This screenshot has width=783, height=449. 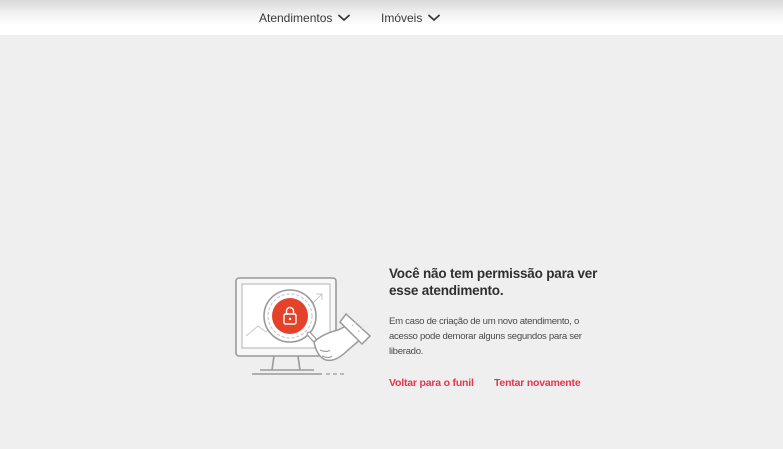 I want to click on nav-menu-atendimentos-label: Atendimentos, so click(x=296, y=18).